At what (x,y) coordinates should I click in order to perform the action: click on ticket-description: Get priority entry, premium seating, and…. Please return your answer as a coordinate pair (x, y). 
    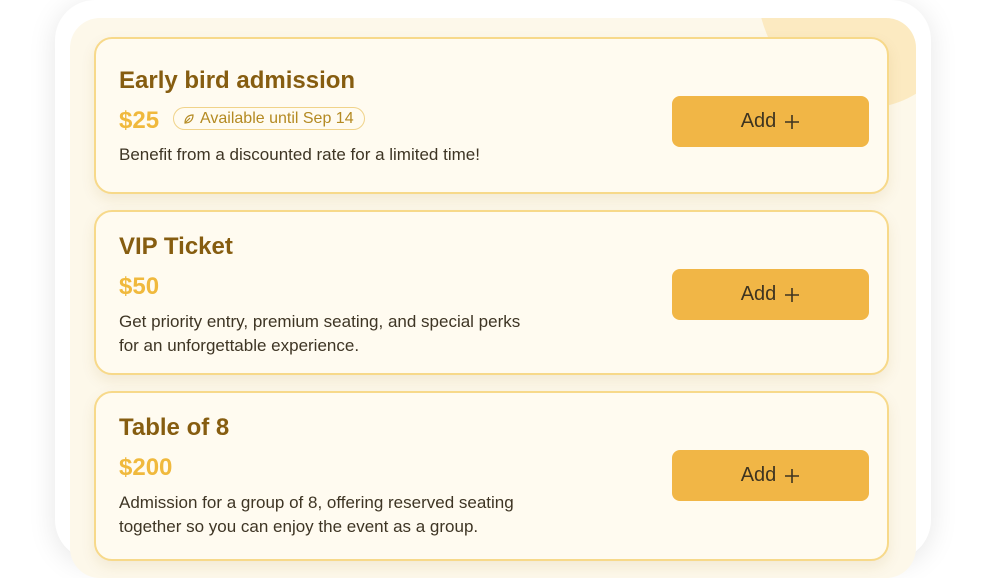
    Looking at the image, I should click on (320, 333).